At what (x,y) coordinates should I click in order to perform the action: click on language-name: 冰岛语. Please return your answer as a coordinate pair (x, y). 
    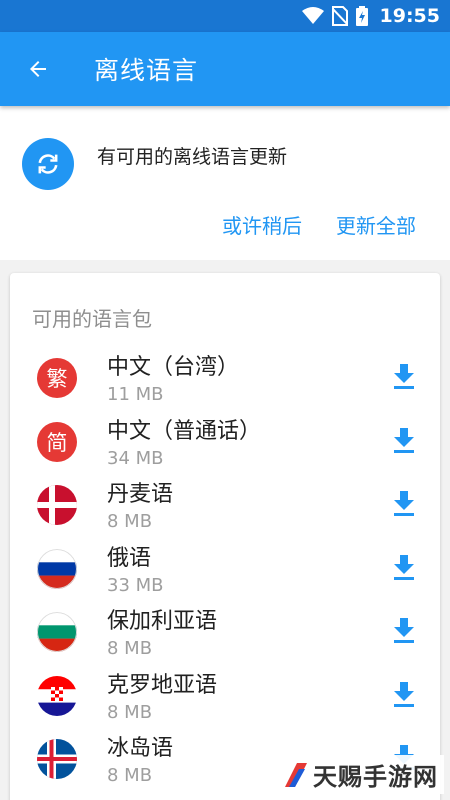
    Looking at the image, I should click on (140, 748).